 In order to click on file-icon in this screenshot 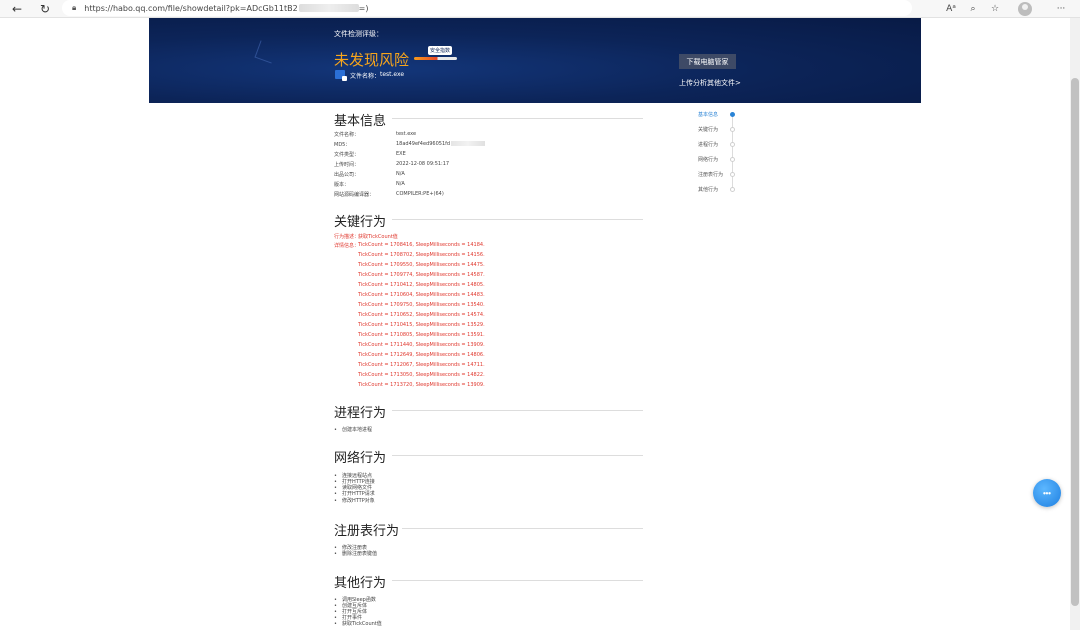, I will do `click(341, 75)`.